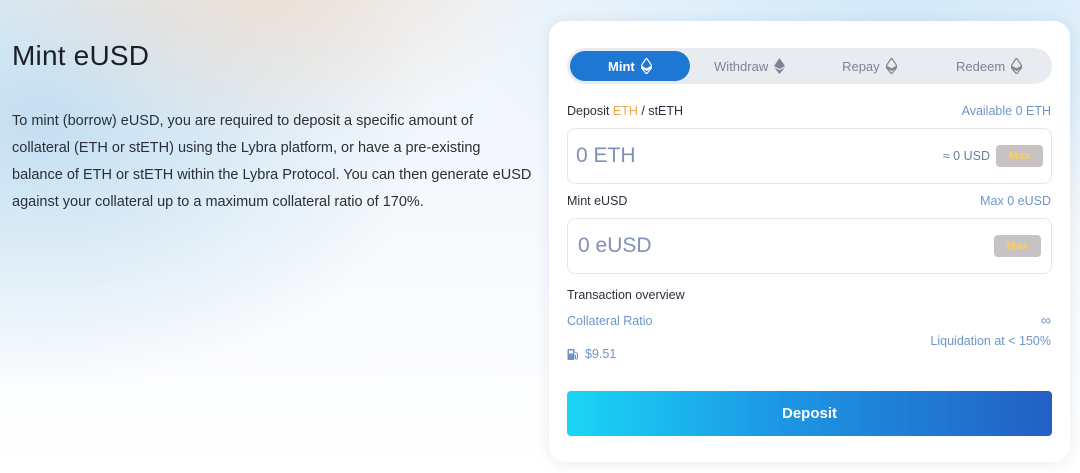 This screenshot has height=473, width=1080. Describe the element at coordinates (572, 354) in the screenshot. I see `gas-pump-icon` at that location.